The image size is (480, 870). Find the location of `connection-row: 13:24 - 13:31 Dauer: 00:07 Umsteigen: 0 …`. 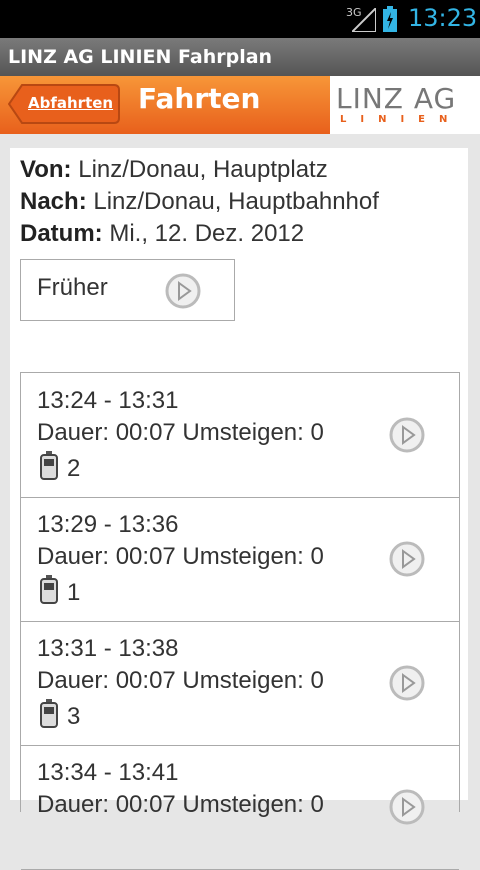

connection-row: 13:24 - 13:31 Dauer: 00:07 Umsteigen: 0 … is located at coordinates (240, 435).